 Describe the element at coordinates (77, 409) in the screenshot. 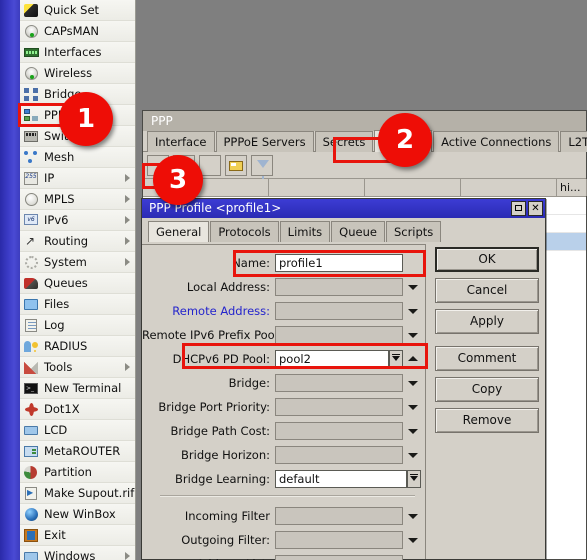

I see `sidebar-item-dot1x: Dot1X` at that location.